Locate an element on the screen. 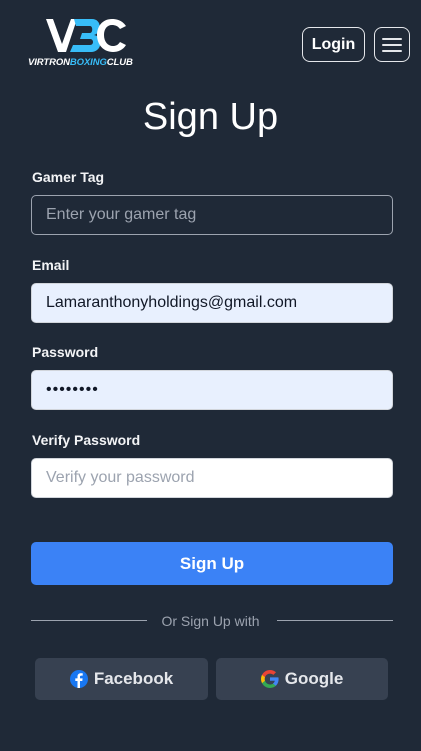 The image size is (421, 751). email-label: Email is located at coordinates (51, 265).